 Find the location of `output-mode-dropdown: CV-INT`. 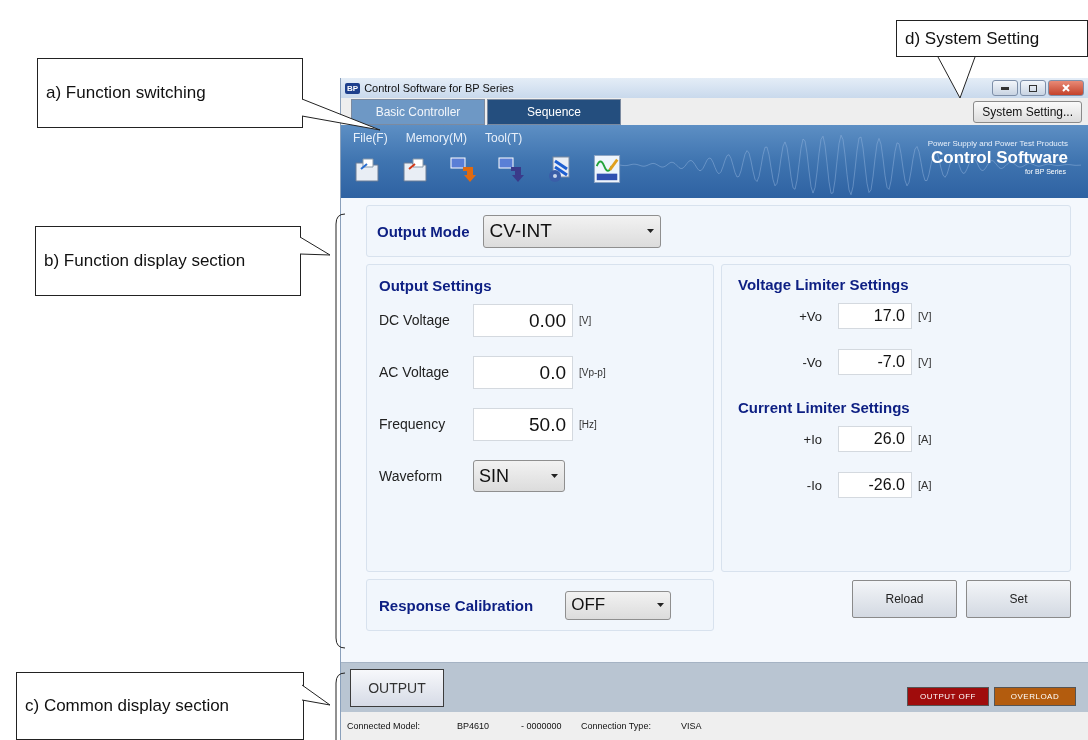

output-mode-dropdown: CV-INT is located at coordinates (572, 231).